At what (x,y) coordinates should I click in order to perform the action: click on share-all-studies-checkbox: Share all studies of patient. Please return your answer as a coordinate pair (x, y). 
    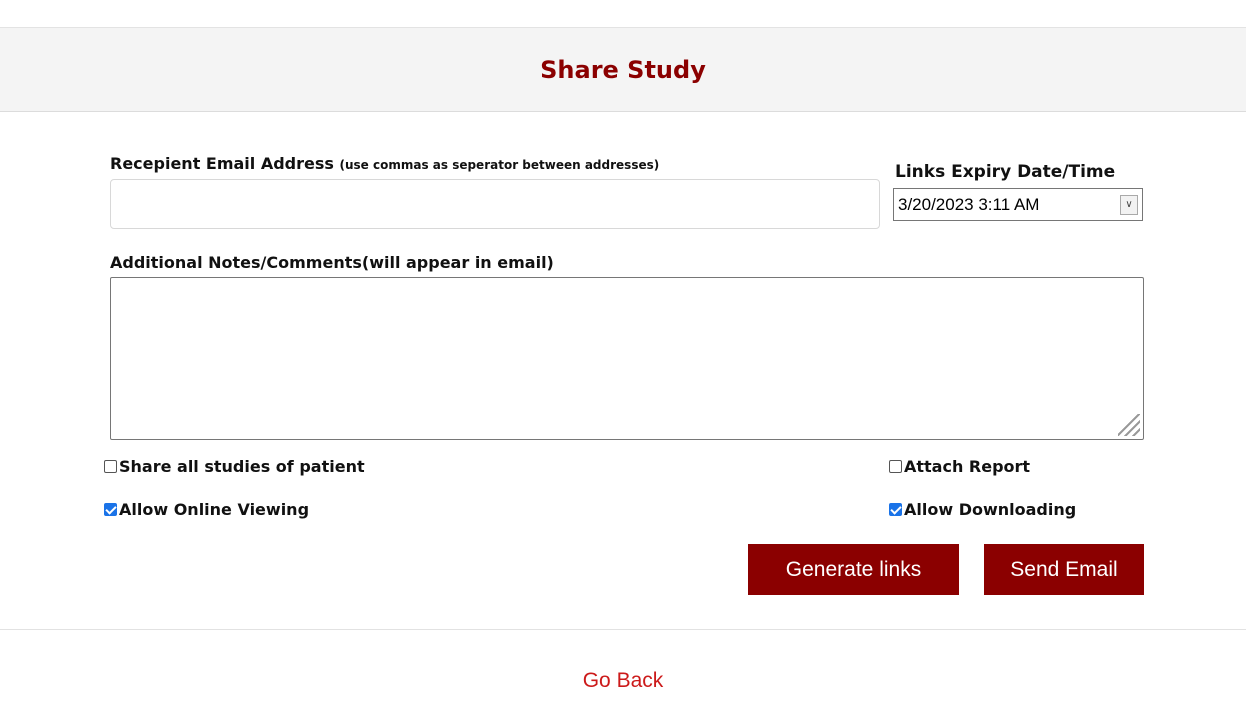
    Looking at the image, I should click on (234, 466).